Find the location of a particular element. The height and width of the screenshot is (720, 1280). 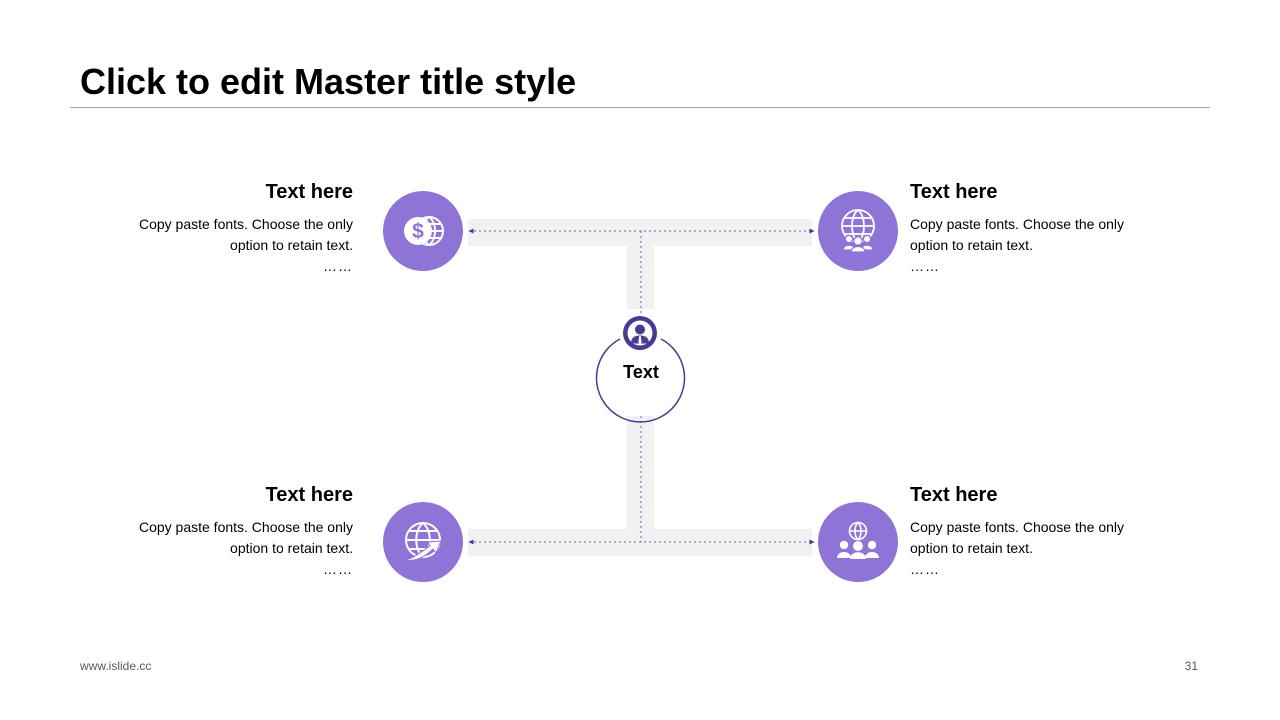

dollar-globe-icon: $ is located at coordinates (423, 231).